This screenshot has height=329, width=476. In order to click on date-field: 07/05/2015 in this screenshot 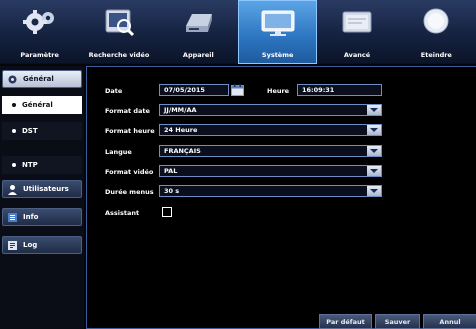, I will do `click(194, 90)`.